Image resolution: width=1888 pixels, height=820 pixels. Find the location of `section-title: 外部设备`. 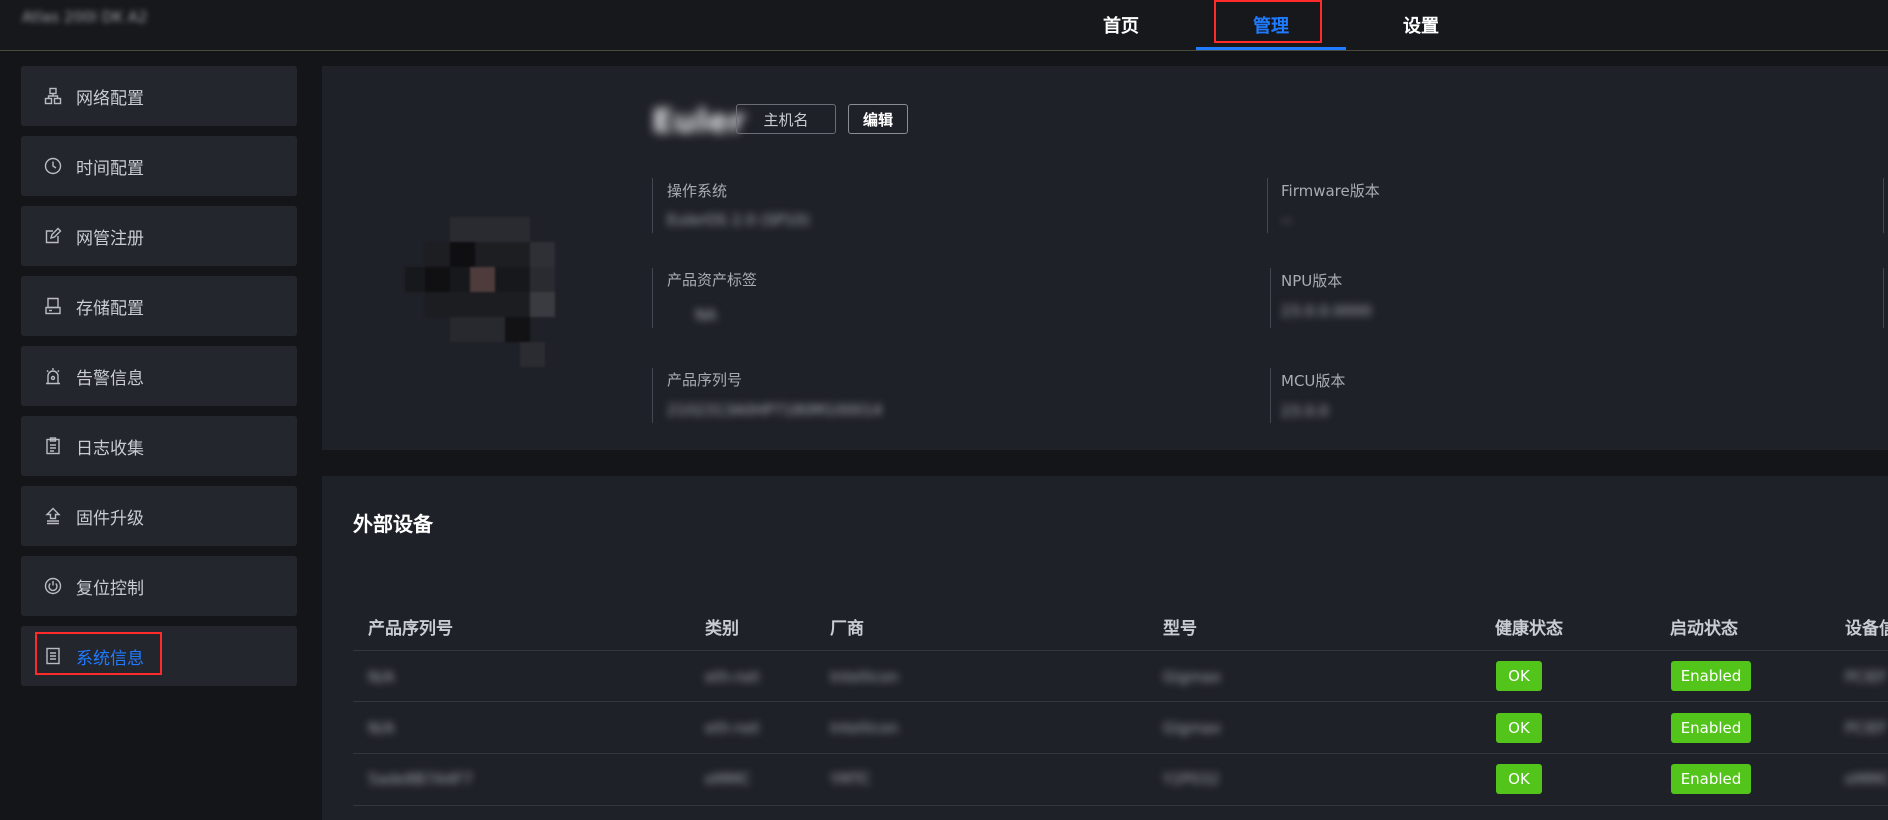

section-title: 外部设备 is located at coordinates (393, 524).